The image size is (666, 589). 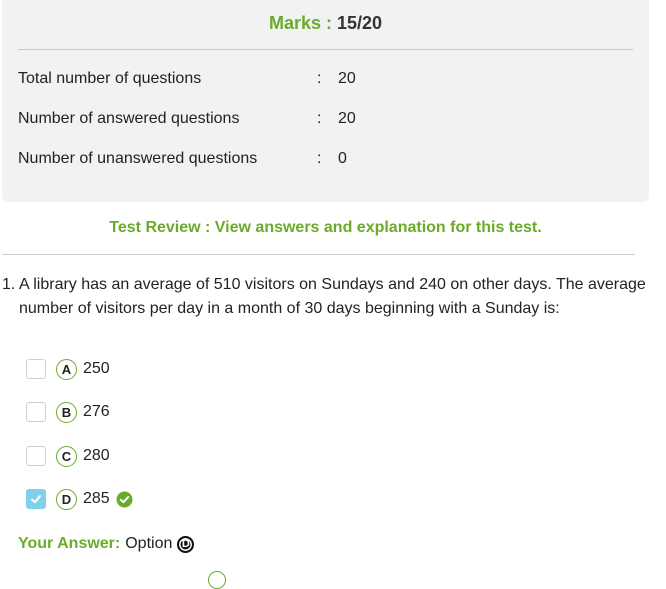 I want to click on option-b-text: 276, so click(x=96, y=411).